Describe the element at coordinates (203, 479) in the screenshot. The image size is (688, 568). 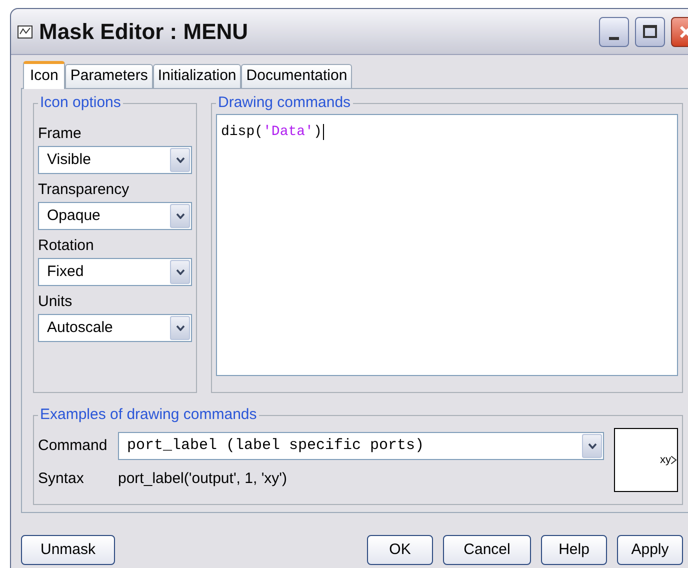
I see `syntax-text: port_label('output', 1, 'xy')` at that location.